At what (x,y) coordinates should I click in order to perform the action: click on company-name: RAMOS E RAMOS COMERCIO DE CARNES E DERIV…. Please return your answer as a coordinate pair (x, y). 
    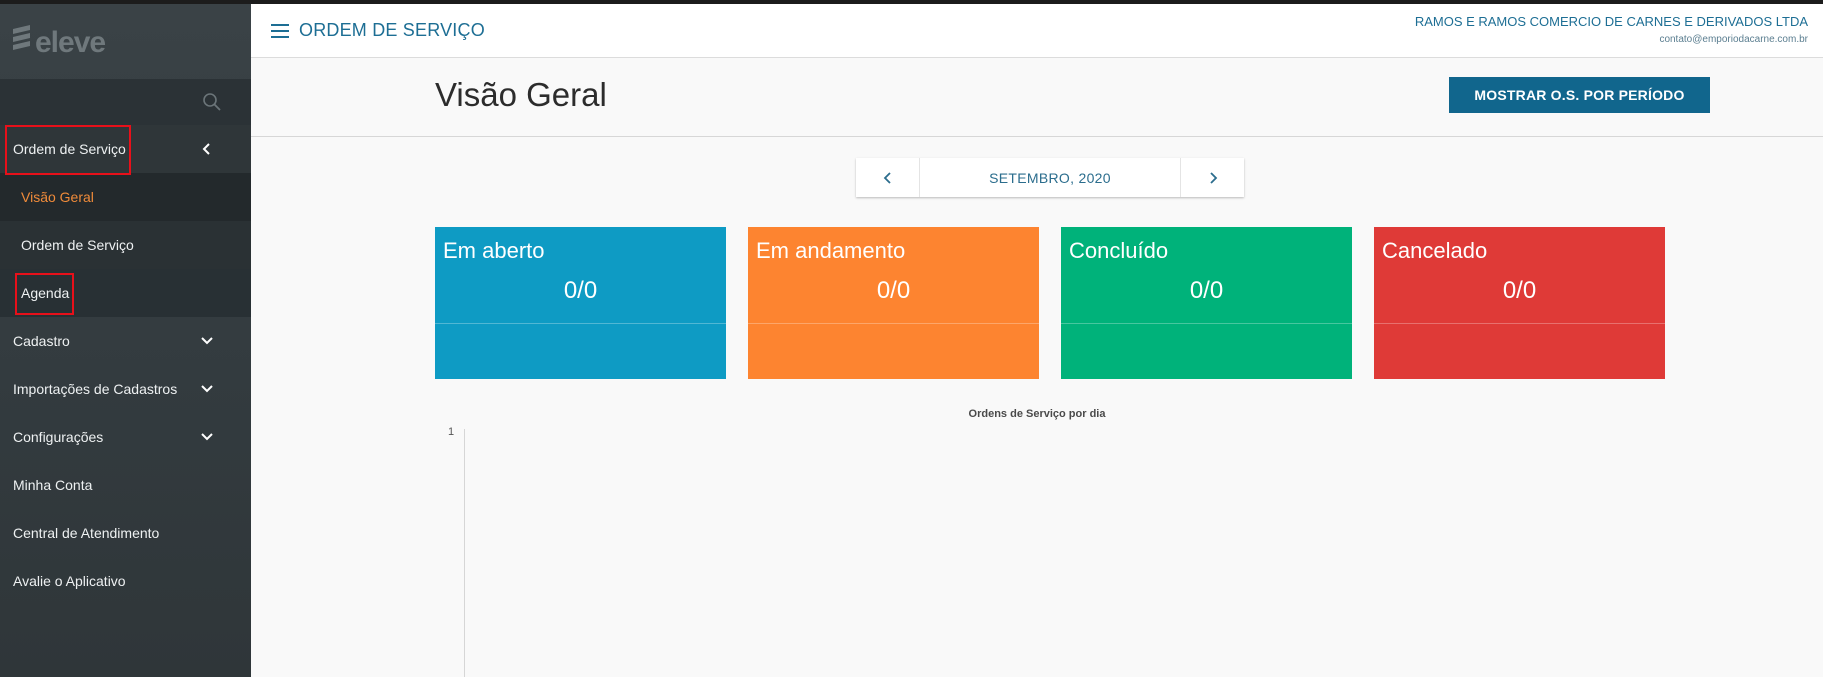
    Looking at the image, I should click on (1611, 21).